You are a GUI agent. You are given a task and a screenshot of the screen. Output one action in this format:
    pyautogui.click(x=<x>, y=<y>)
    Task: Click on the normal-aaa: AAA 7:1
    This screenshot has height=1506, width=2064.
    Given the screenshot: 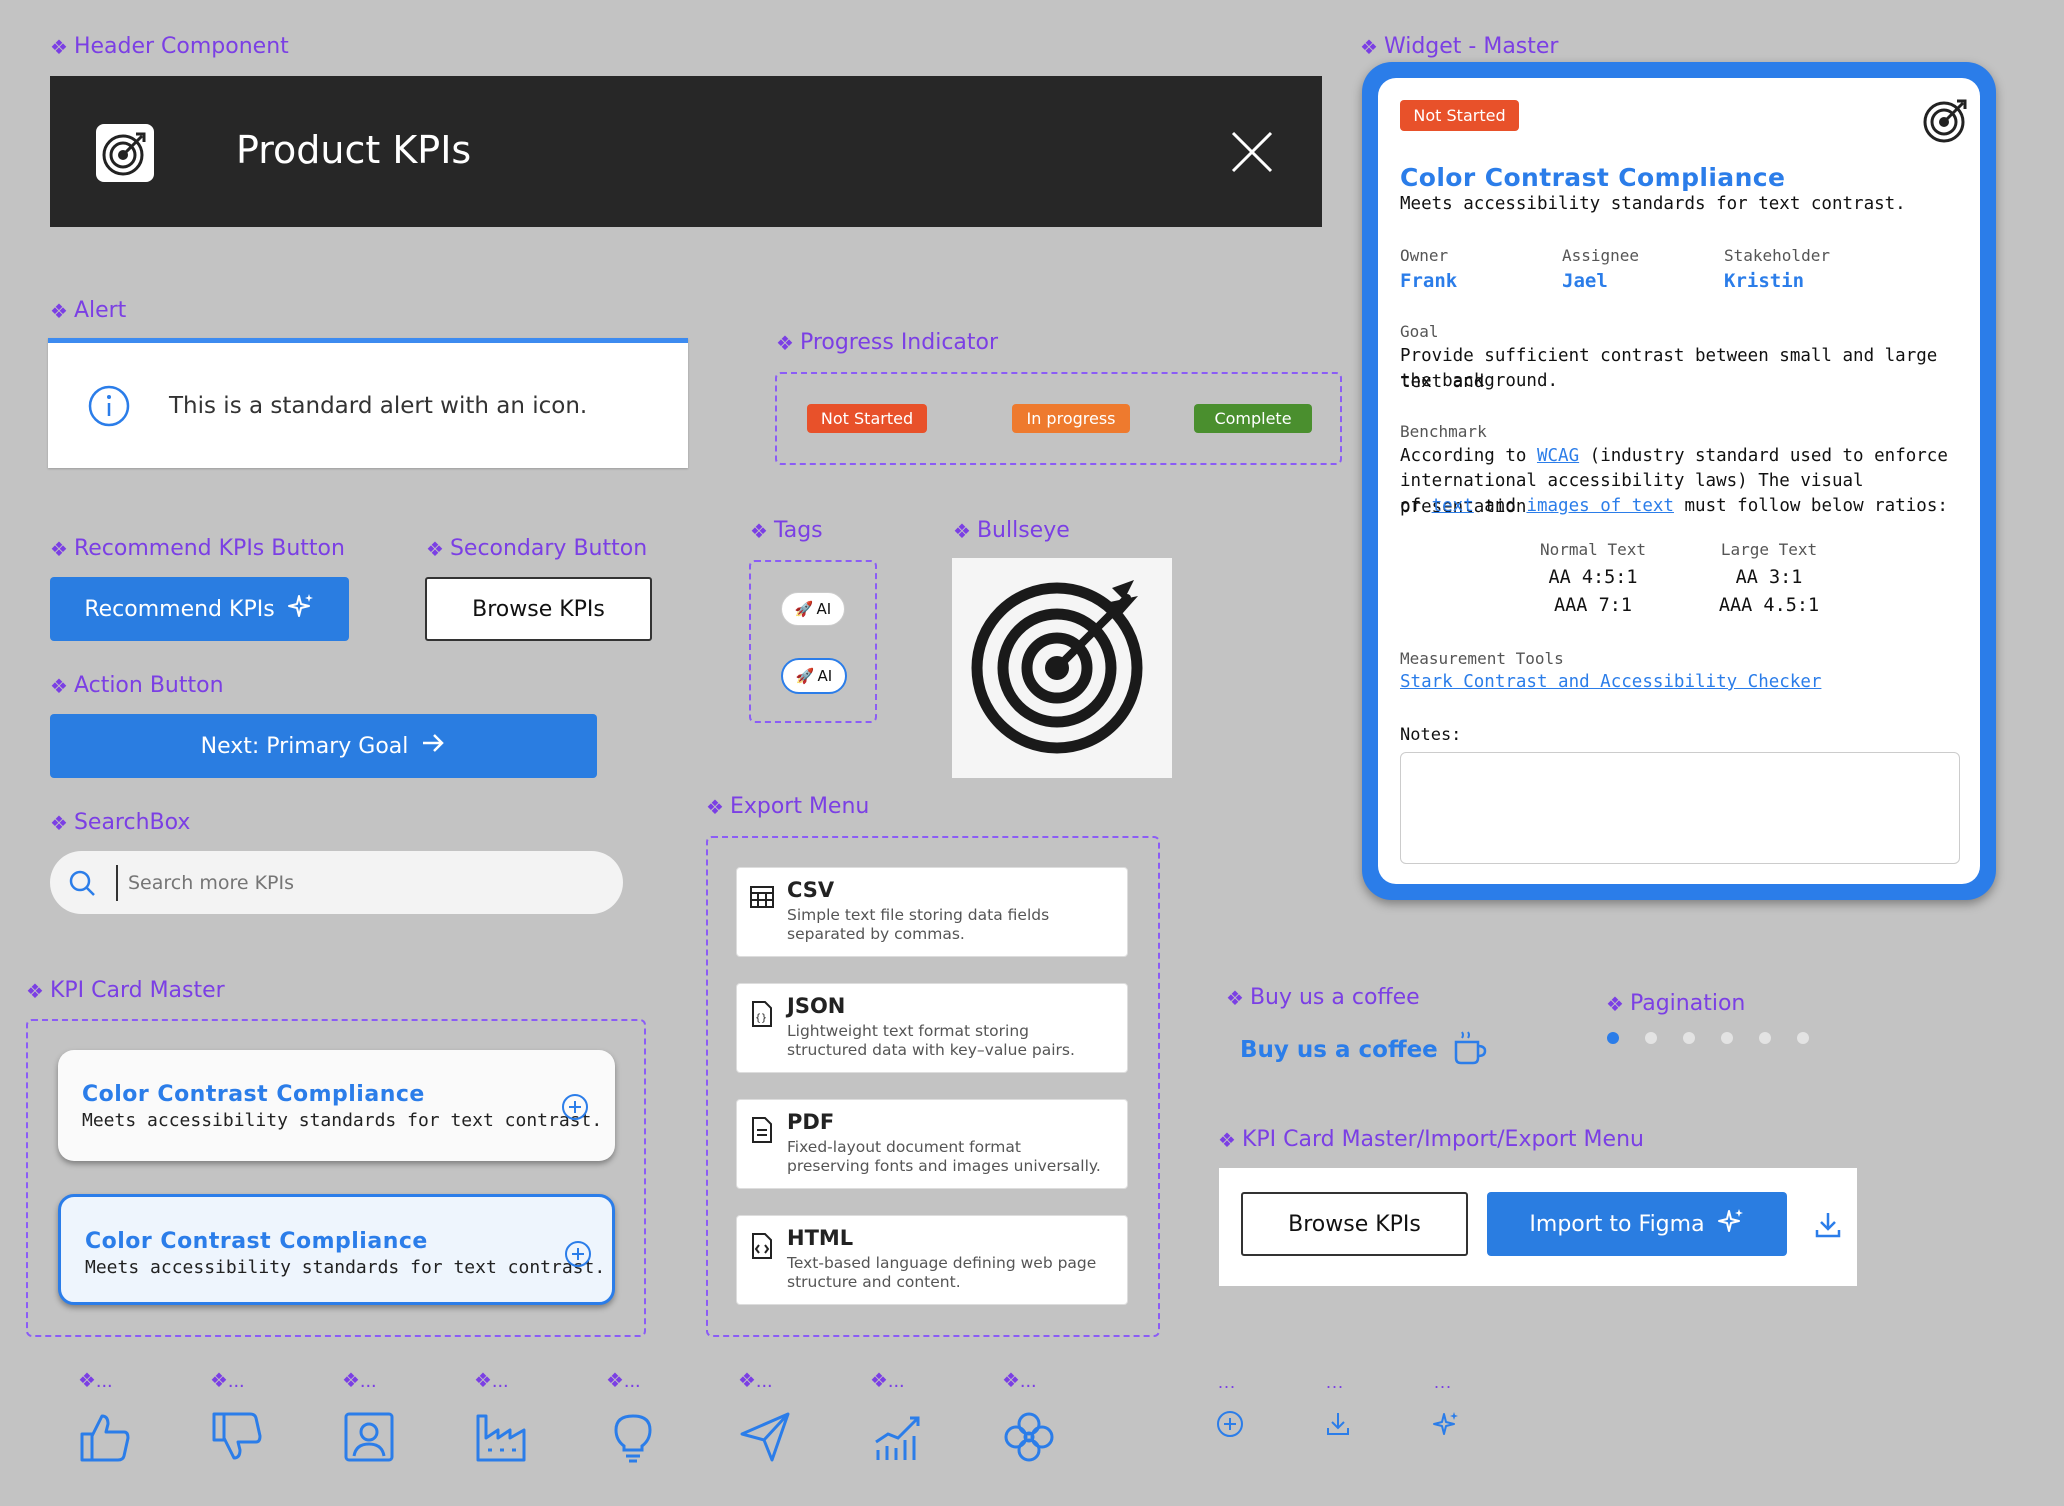 What is the action you would take?
    pyautogui.click(x=1593, y=605)
    